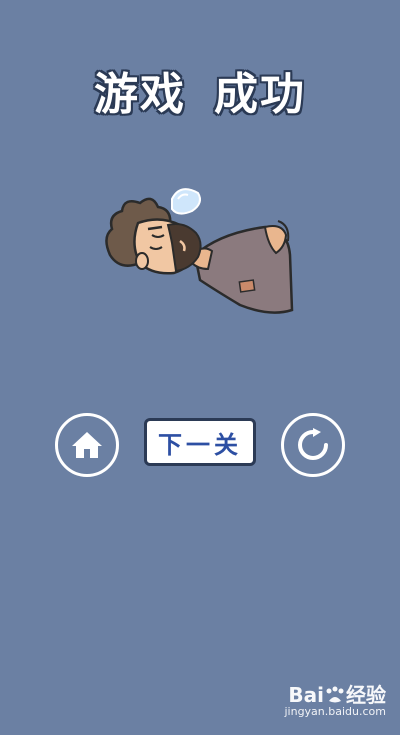 Image resolution: width=400 pixels, height=735 pixels. What do you see at coordinates (140, 94) in the screenshot?
I see `title-part-game: 游戏` at bounding box center [140, 94].